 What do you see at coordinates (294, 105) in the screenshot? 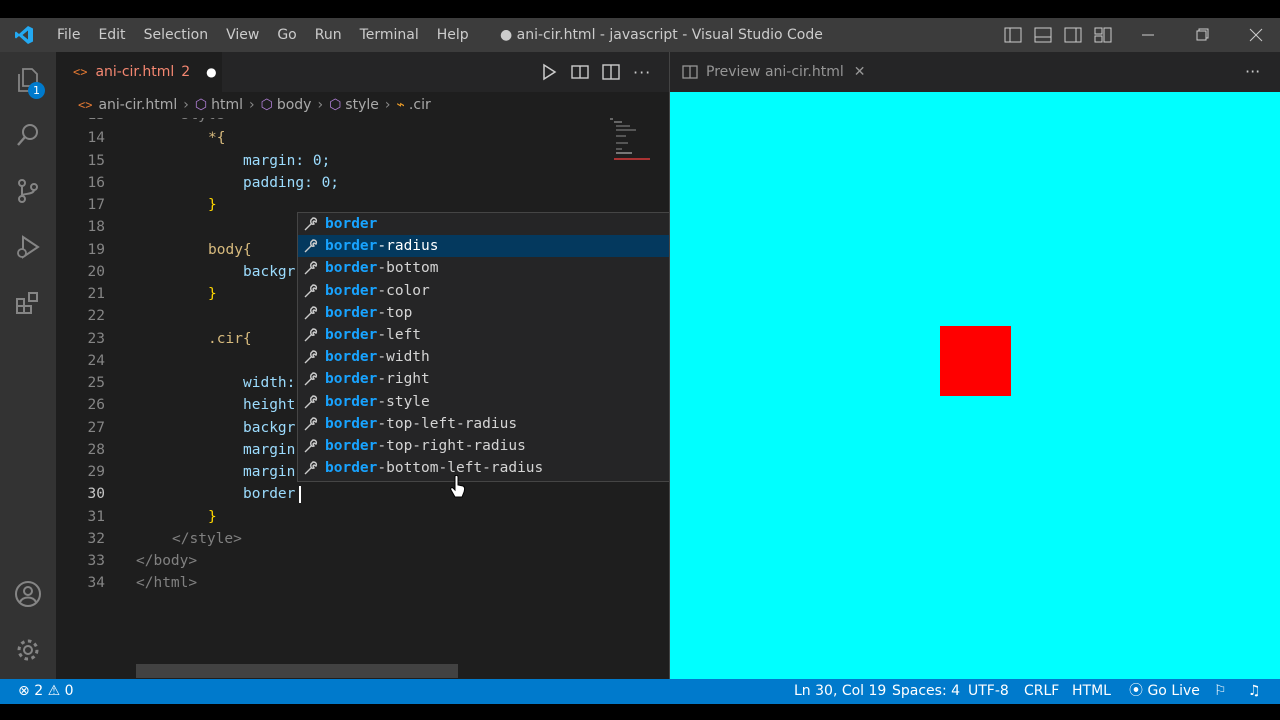
I see `breadcrumb-body: body` at bounding box center [294, 105].